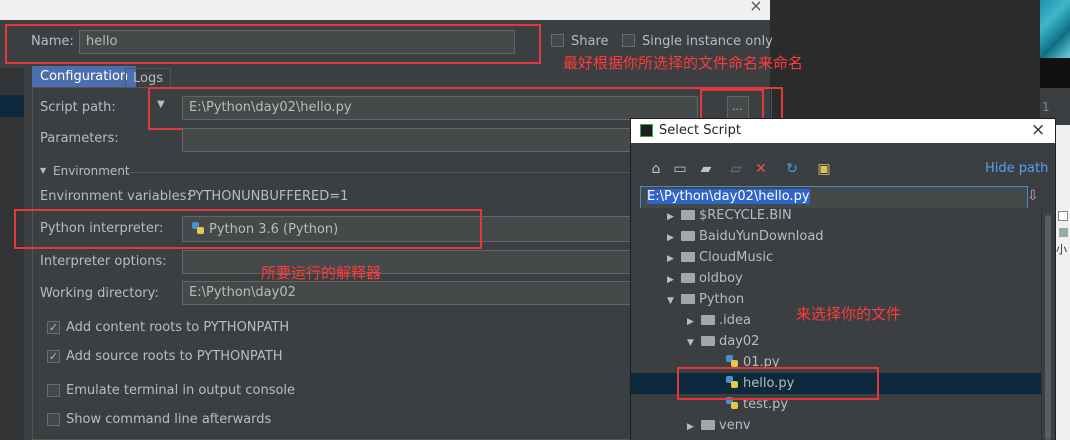 The height and width of the screenshot is (440, 1070). Describe the element at coordinates (174, 356) in the screenshot. I see `source-roots-label: Add source roots to PYTHONPATH` at that location.